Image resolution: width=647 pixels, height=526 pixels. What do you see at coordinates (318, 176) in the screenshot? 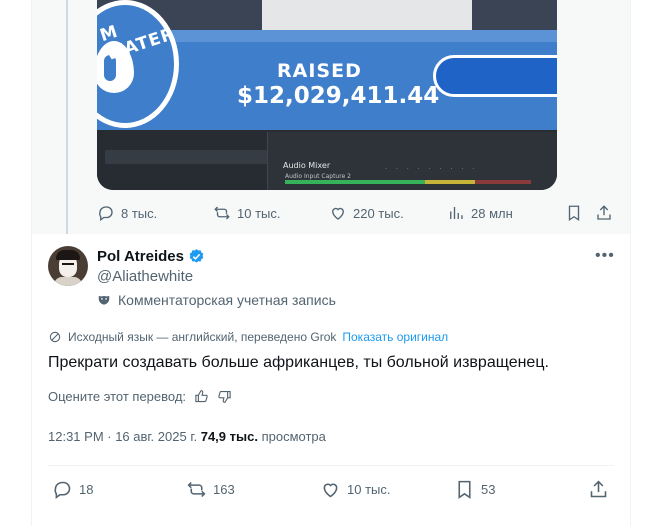
I see `media-mixer-source: Audio Input Capture 2` at bounding box center [318, 176].